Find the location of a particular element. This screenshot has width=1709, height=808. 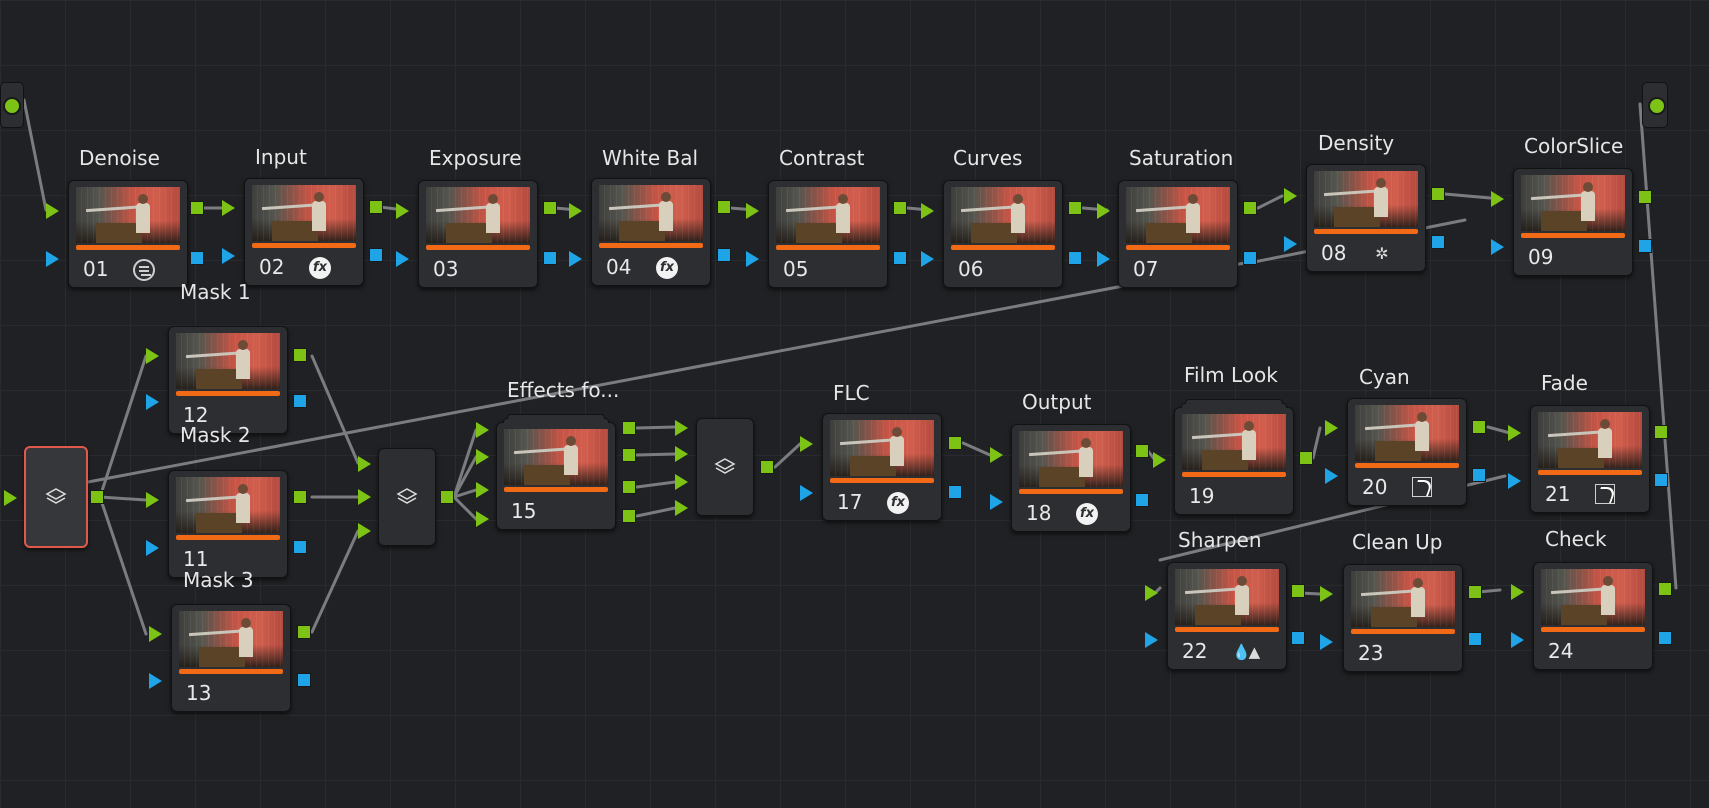

graph-input-node is located at coordinates (12, 105).